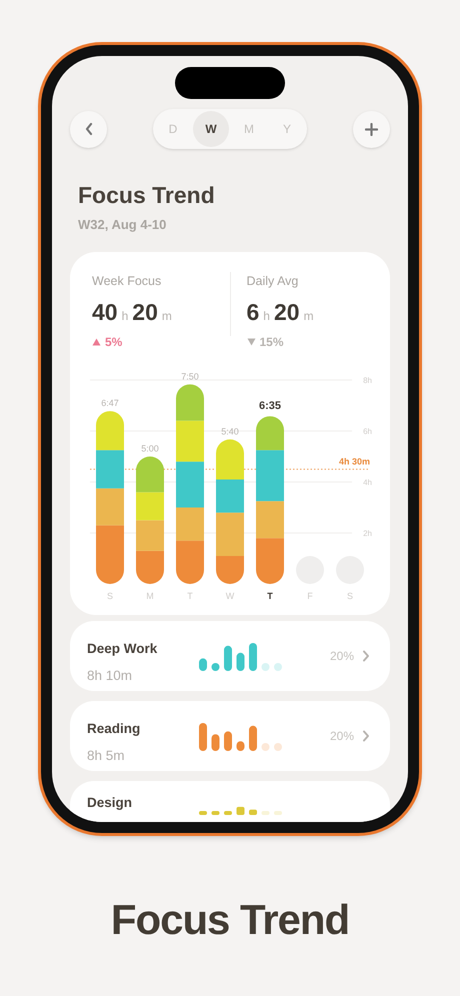 Image resolution: width=460 pixels, height=996 pixels. I want to click on add-button, so click(371, 129).